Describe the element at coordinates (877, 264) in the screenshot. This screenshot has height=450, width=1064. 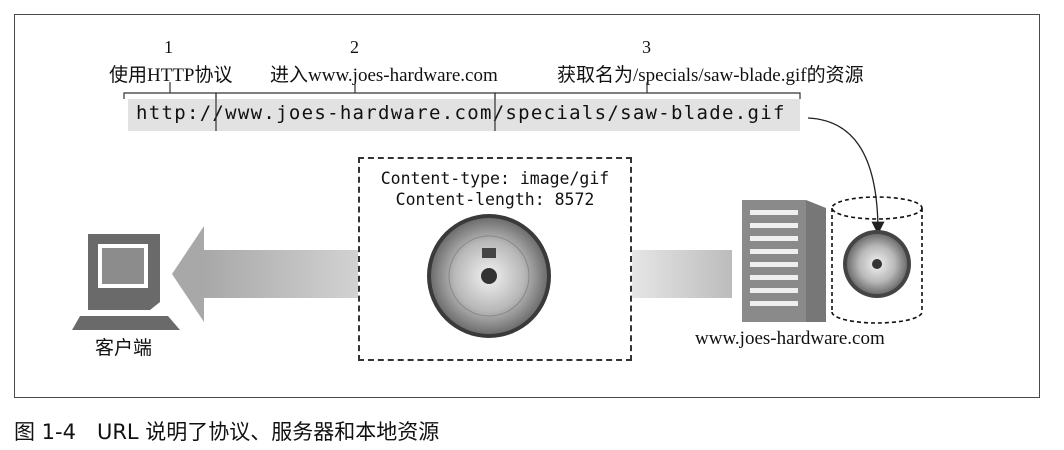
I see `small-saw-blade-icon` at that location.